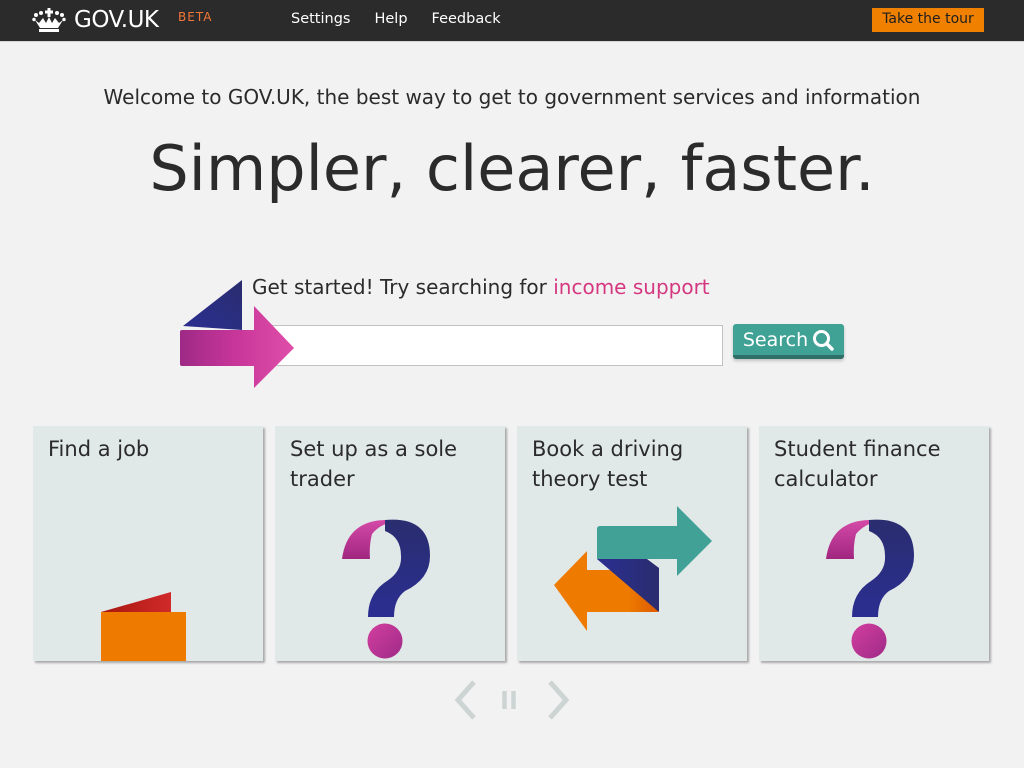 This screenshot has width=1024, height=768. I want to click on card-title: Find a job, so click(99, 449).